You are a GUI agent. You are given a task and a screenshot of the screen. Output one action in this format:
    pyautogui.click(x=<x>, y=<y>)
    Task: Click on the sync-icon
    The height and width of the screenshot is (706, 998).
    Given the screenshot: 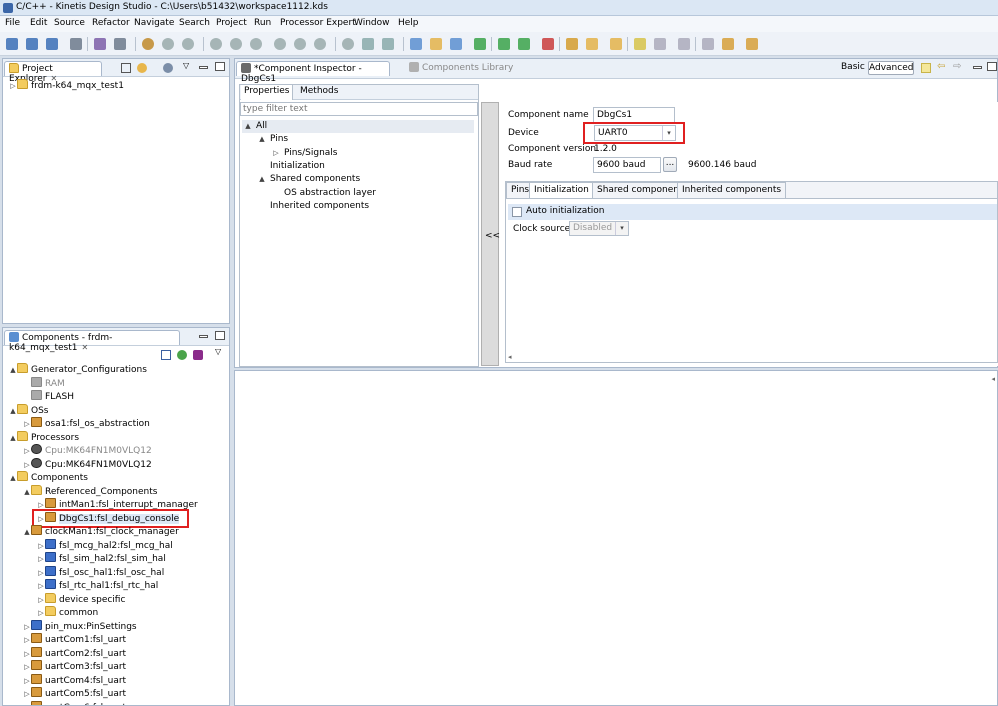 What is the action you would take?
    pyautogui.click(x=182, y=355)
    